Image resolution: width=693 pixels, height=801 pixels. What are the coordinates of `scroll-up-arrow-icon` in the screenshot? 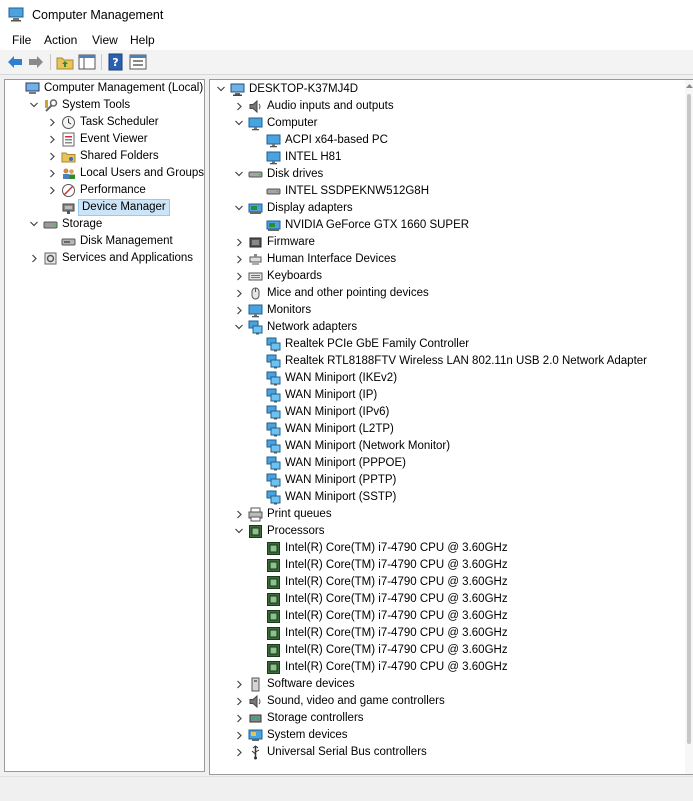 It's located at (689, 86).